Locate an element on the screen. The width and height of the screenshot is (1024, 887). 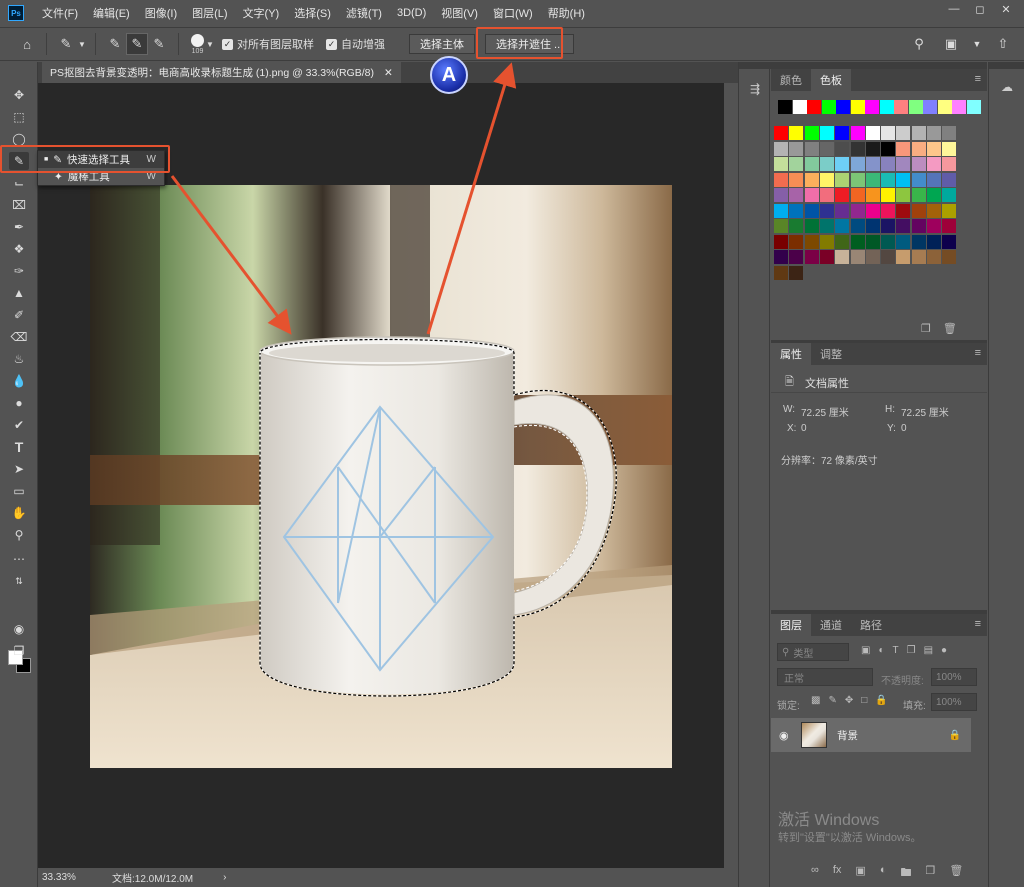
tab-swatches: 色板 is located at coordinates (831, 80).